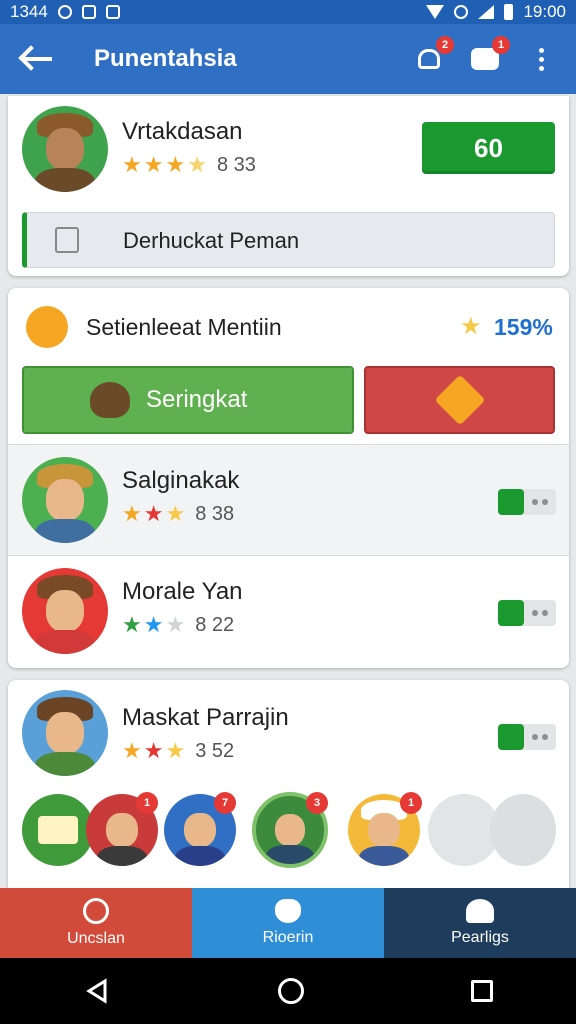  What do you see at coordinates (211, 240) in the screenshot?
I see `profile-field-text: Derhuckat Pеman` at bounding box center [211, 240].